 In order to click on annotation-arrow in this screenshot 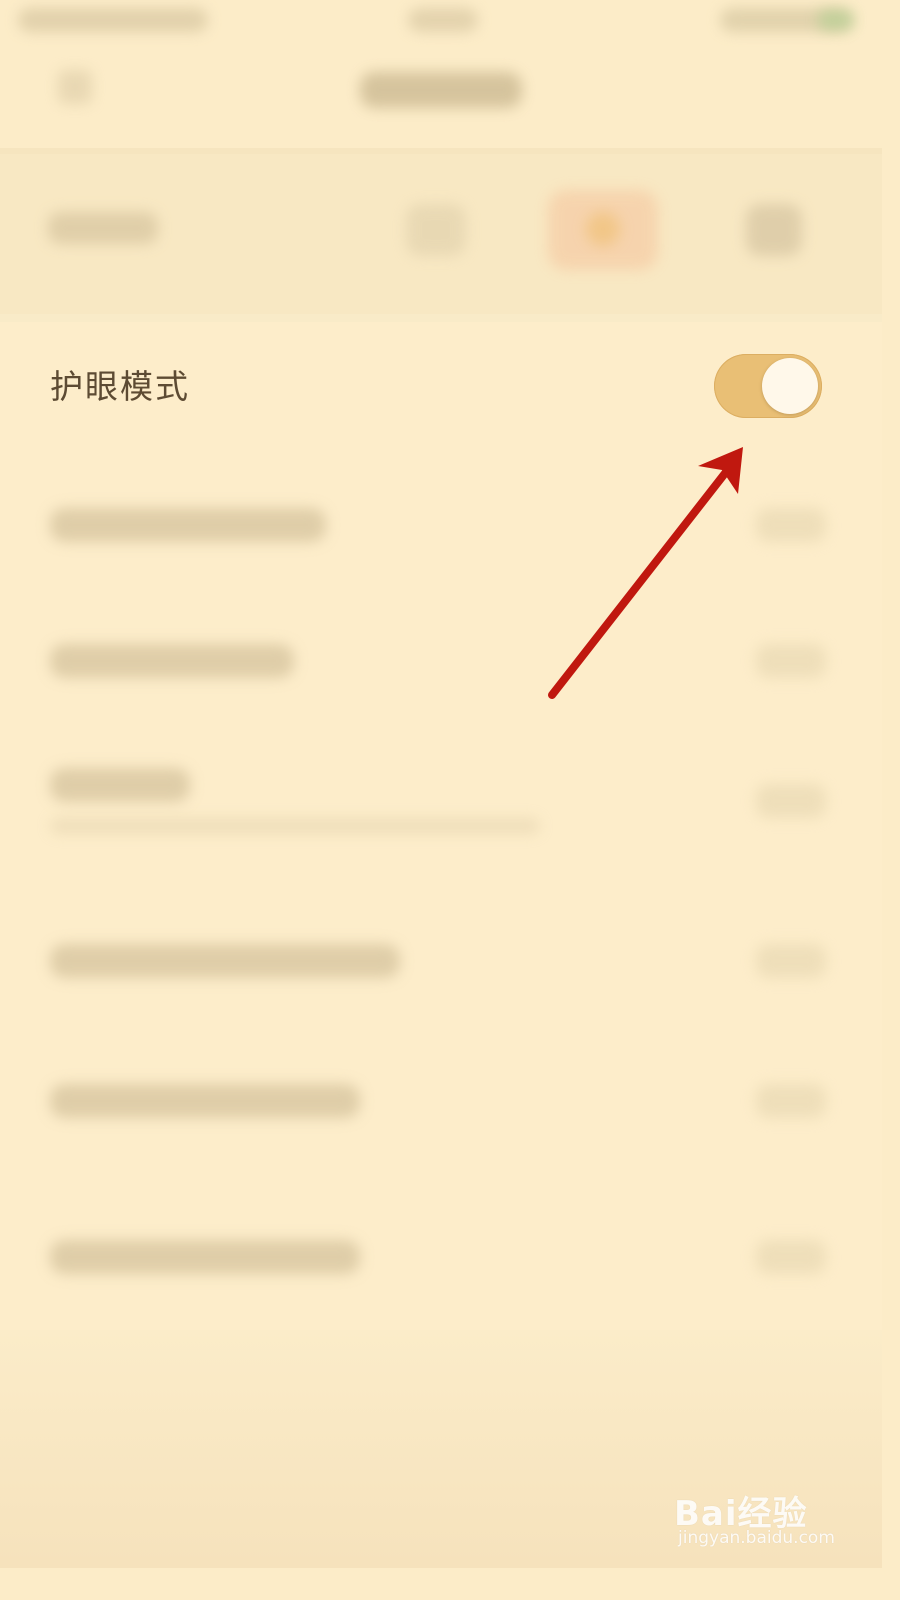, I will do `click(645, 573)`.